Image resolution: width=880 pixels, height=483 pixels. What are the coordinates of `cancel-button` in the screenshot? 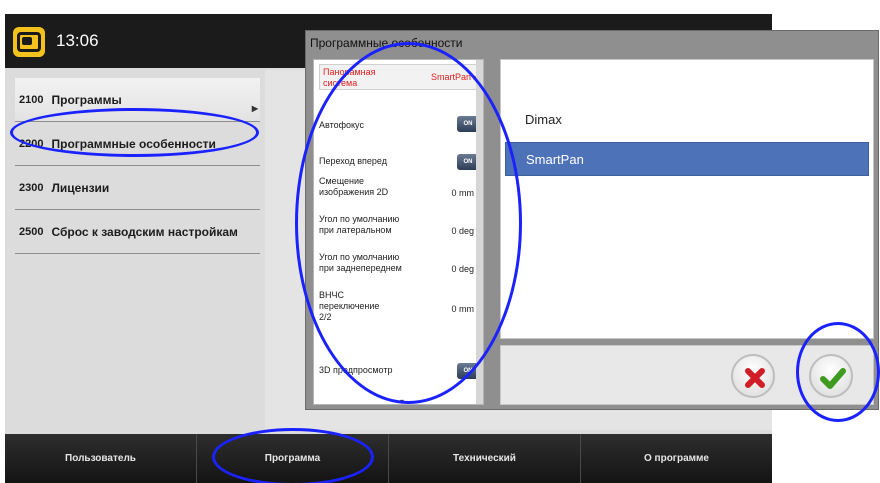 It's located at (753, 376).